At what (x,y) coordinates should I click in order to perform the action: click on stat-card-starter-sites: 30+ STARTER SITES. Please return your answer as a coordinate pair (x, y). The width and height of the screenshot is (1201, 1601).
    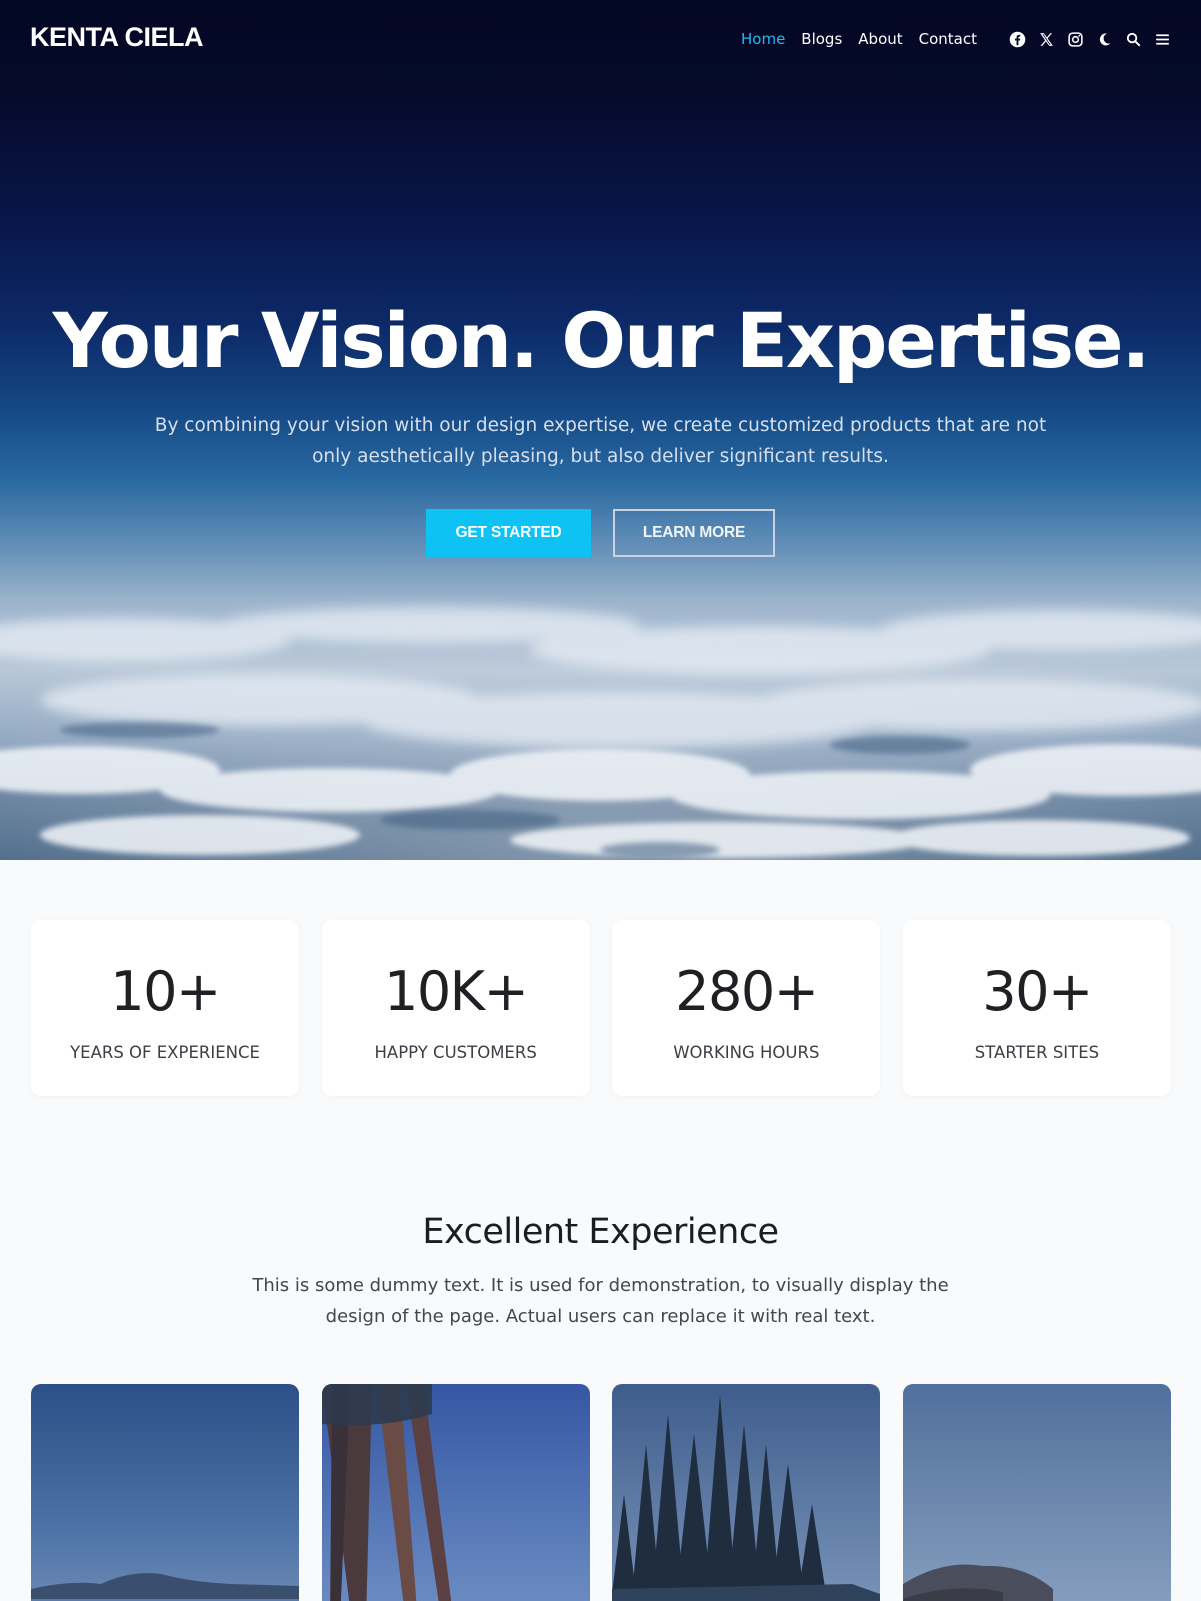
    Looking at the image, I should click on (1036, 1008).